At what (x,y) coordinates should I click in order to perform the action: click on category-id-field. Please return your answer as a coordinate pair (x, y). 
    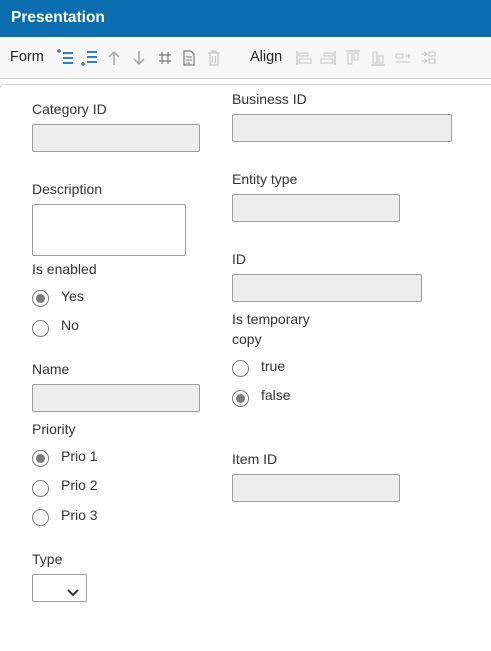
    Looking at the image, I should click on (116, 138).